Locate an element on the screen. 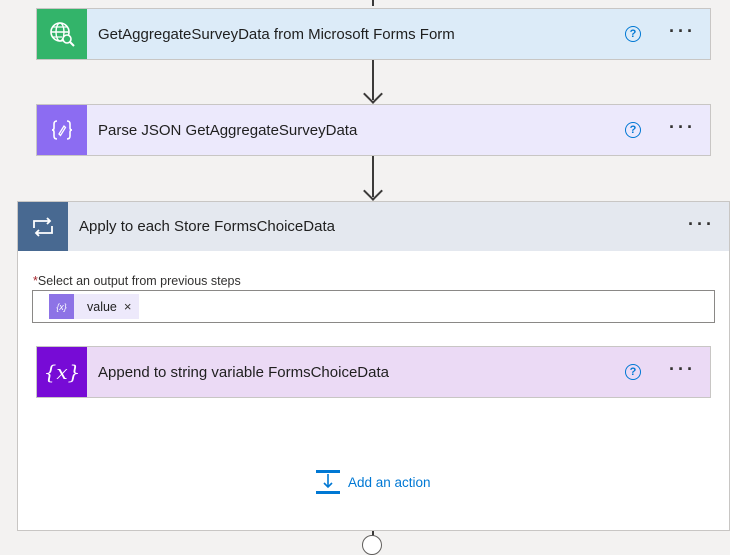 This screenshot has width=730, height=555. add-an-action-button: Add an action is located at coordinates (373, 482).